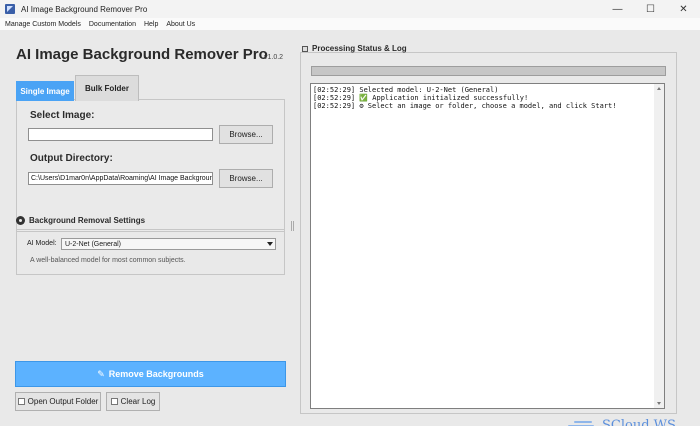 Image resolution: width=700 pixels, height=426 pixels. I want to click on output-directory-label: Output Directory:, so click(71, 158).